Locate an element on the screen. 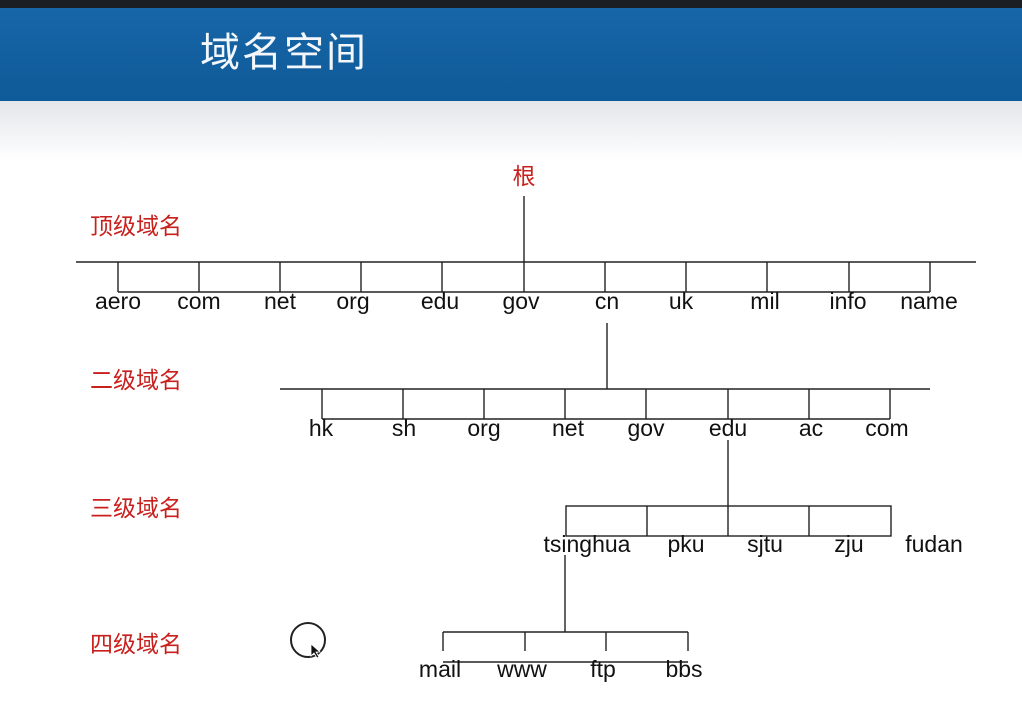  node-info: info is located at coordinates (847, 301).